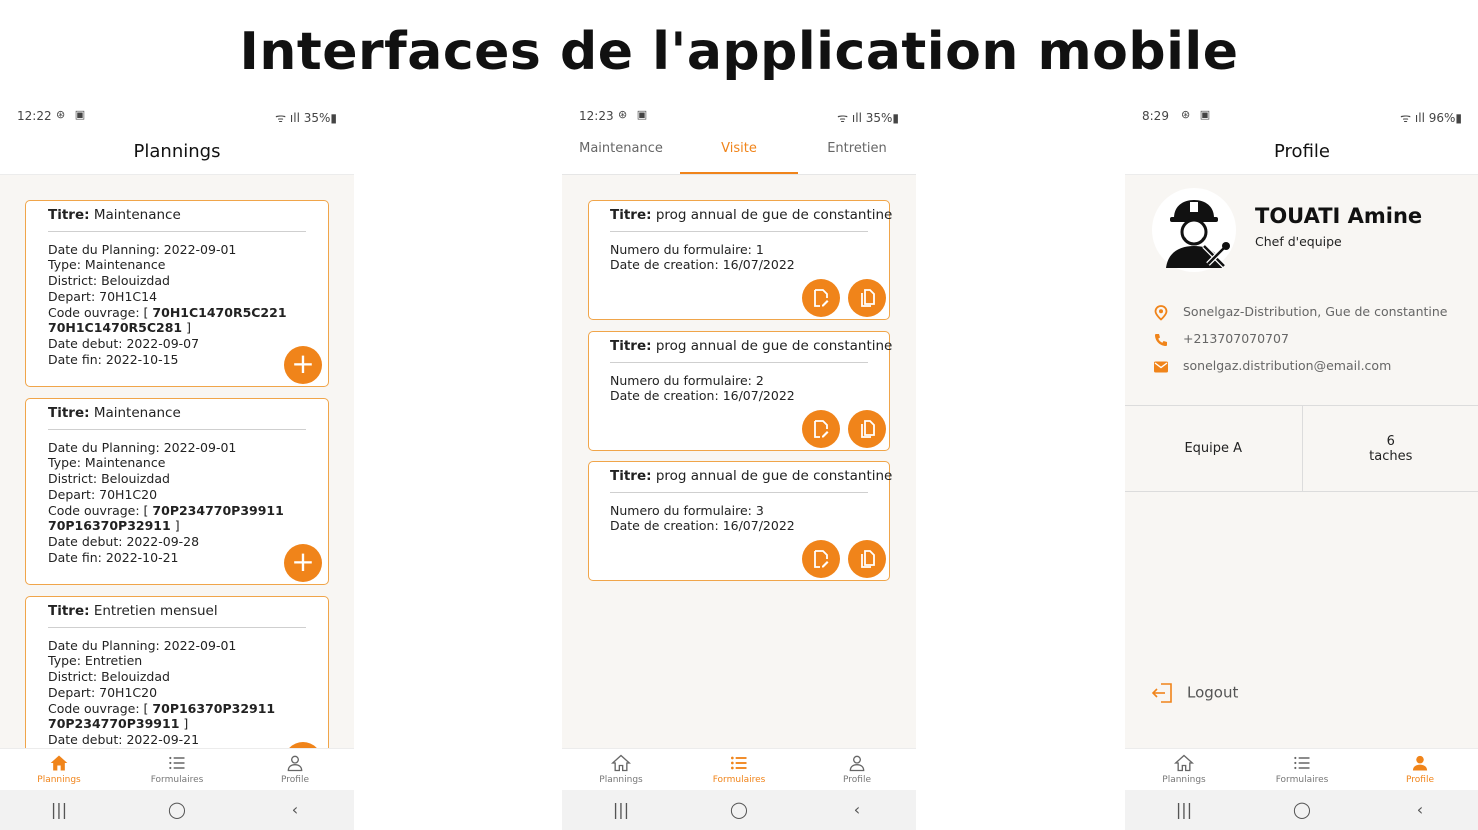 The height and width of the screenshot is (830, 1478). Describe the element at coordinates (177, 116) in the screenshot. I see `status-bar: 12:22 ⊛ ▣ ᯤ ıll 35%▮` at that location.